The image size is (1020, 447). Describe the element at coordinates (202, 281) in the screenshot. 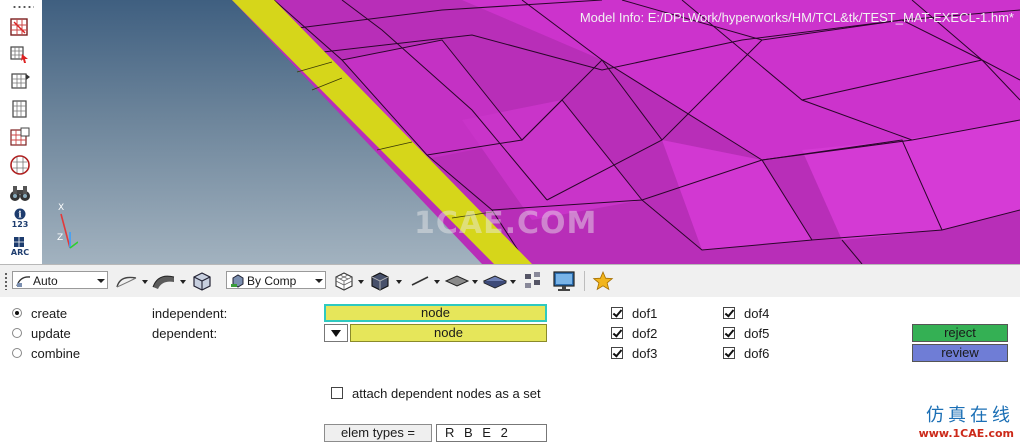

I see `box-icon` at that location.